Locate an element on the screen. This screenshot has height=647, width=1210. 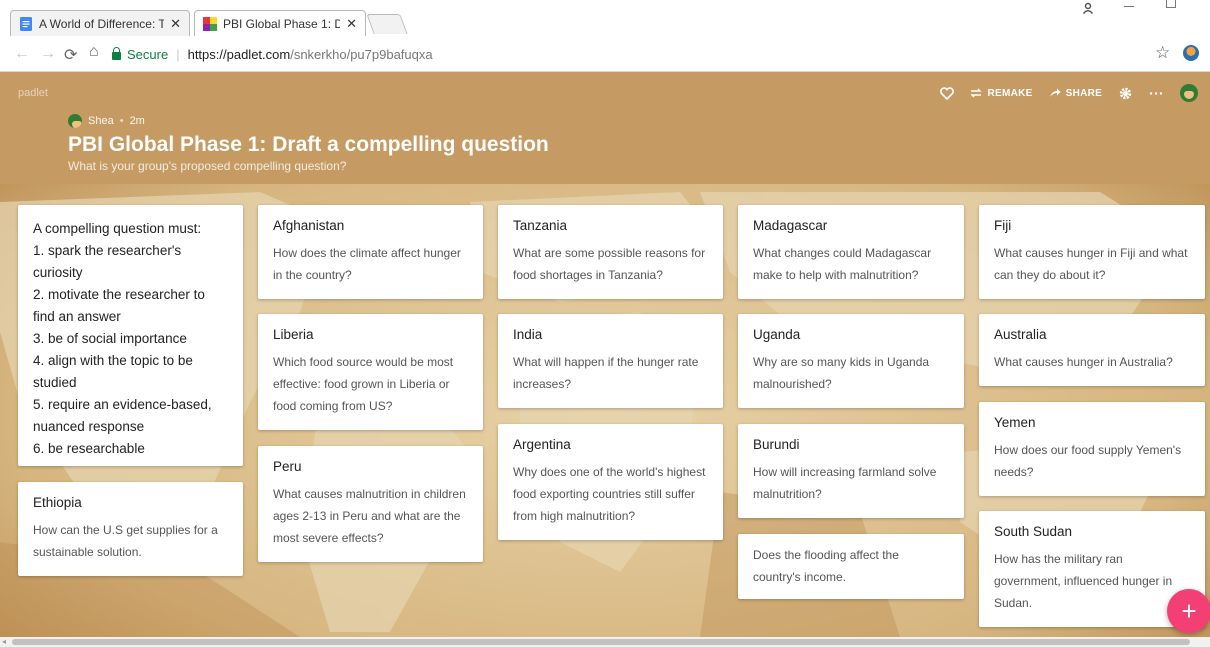
post-title: Uganda is located at coordinates (777, 334).